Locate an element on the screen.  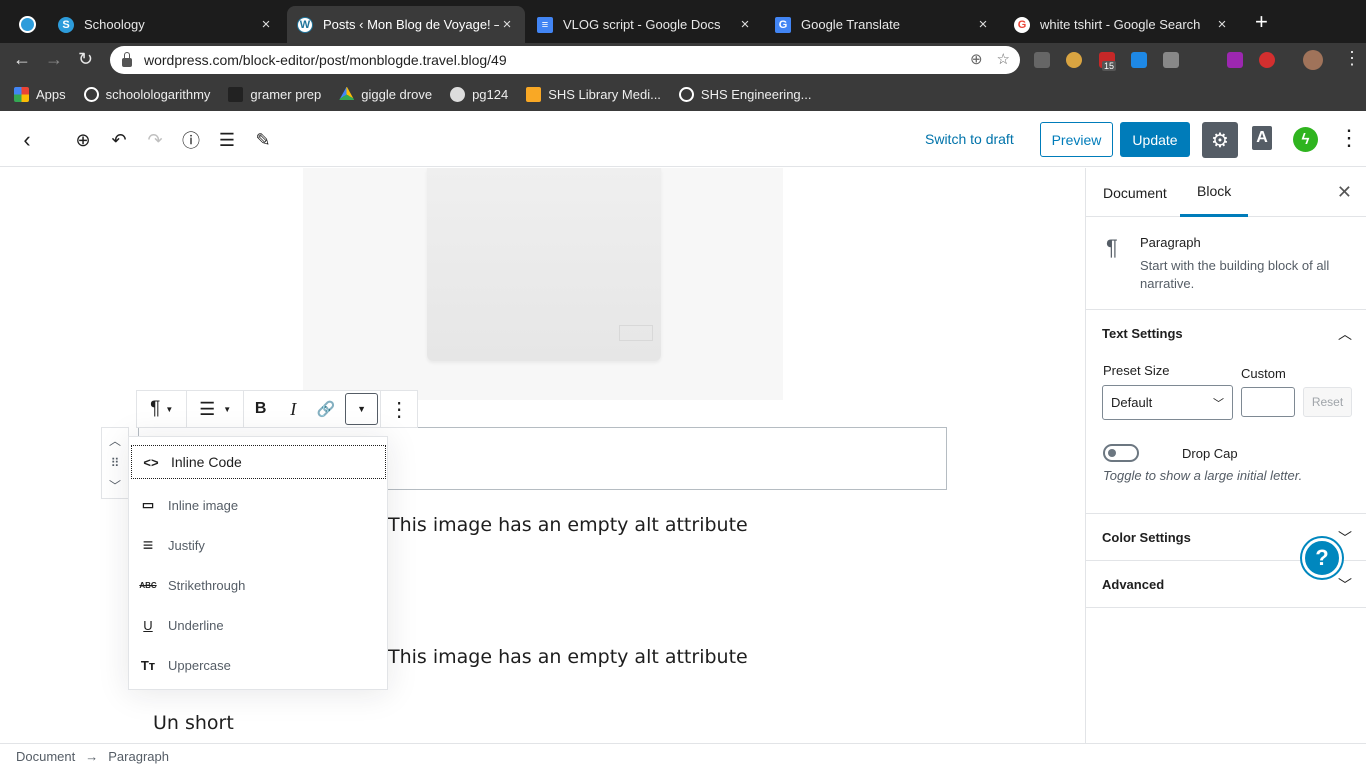
preview-button: Preview is located at coordinates (1076, 139).